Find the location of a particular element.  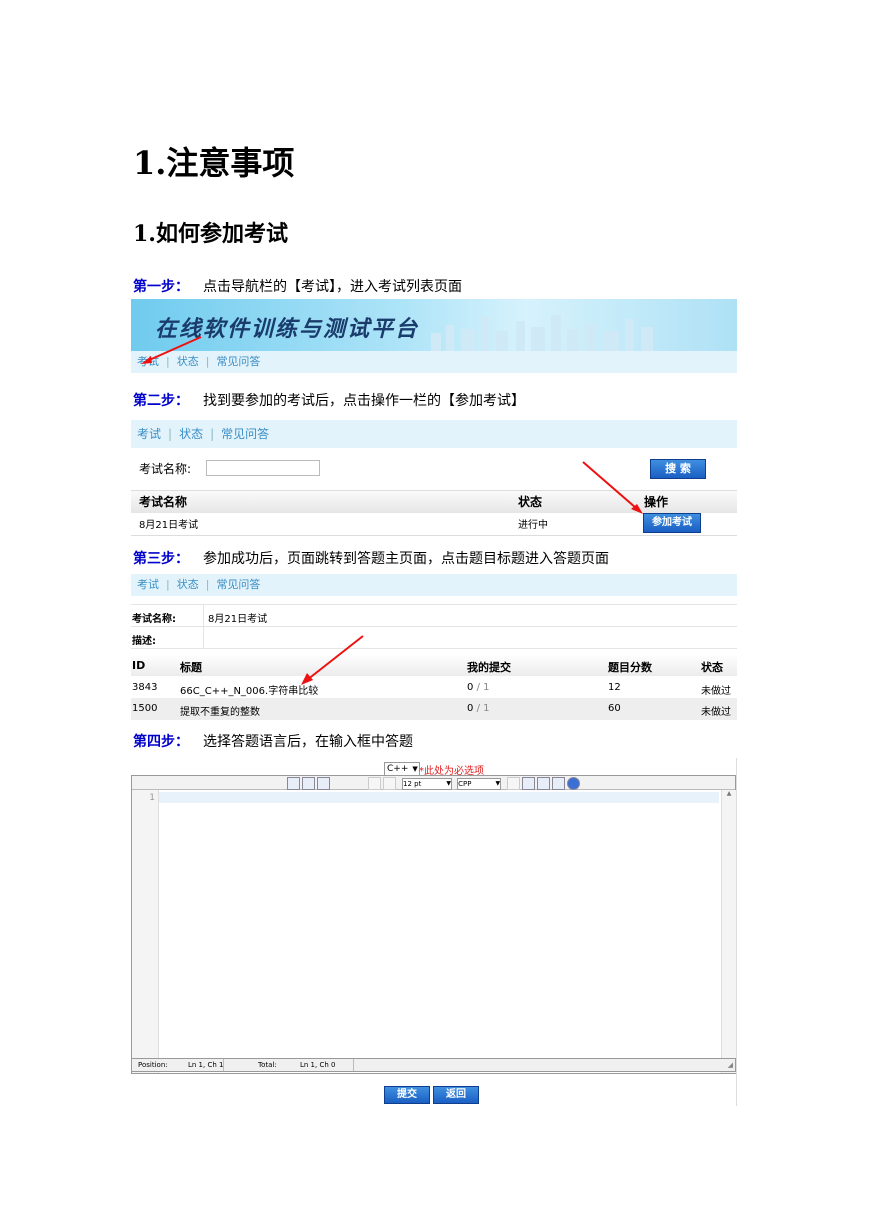

chevron-down-icon: ▼ is located at coordinates (415, 769).